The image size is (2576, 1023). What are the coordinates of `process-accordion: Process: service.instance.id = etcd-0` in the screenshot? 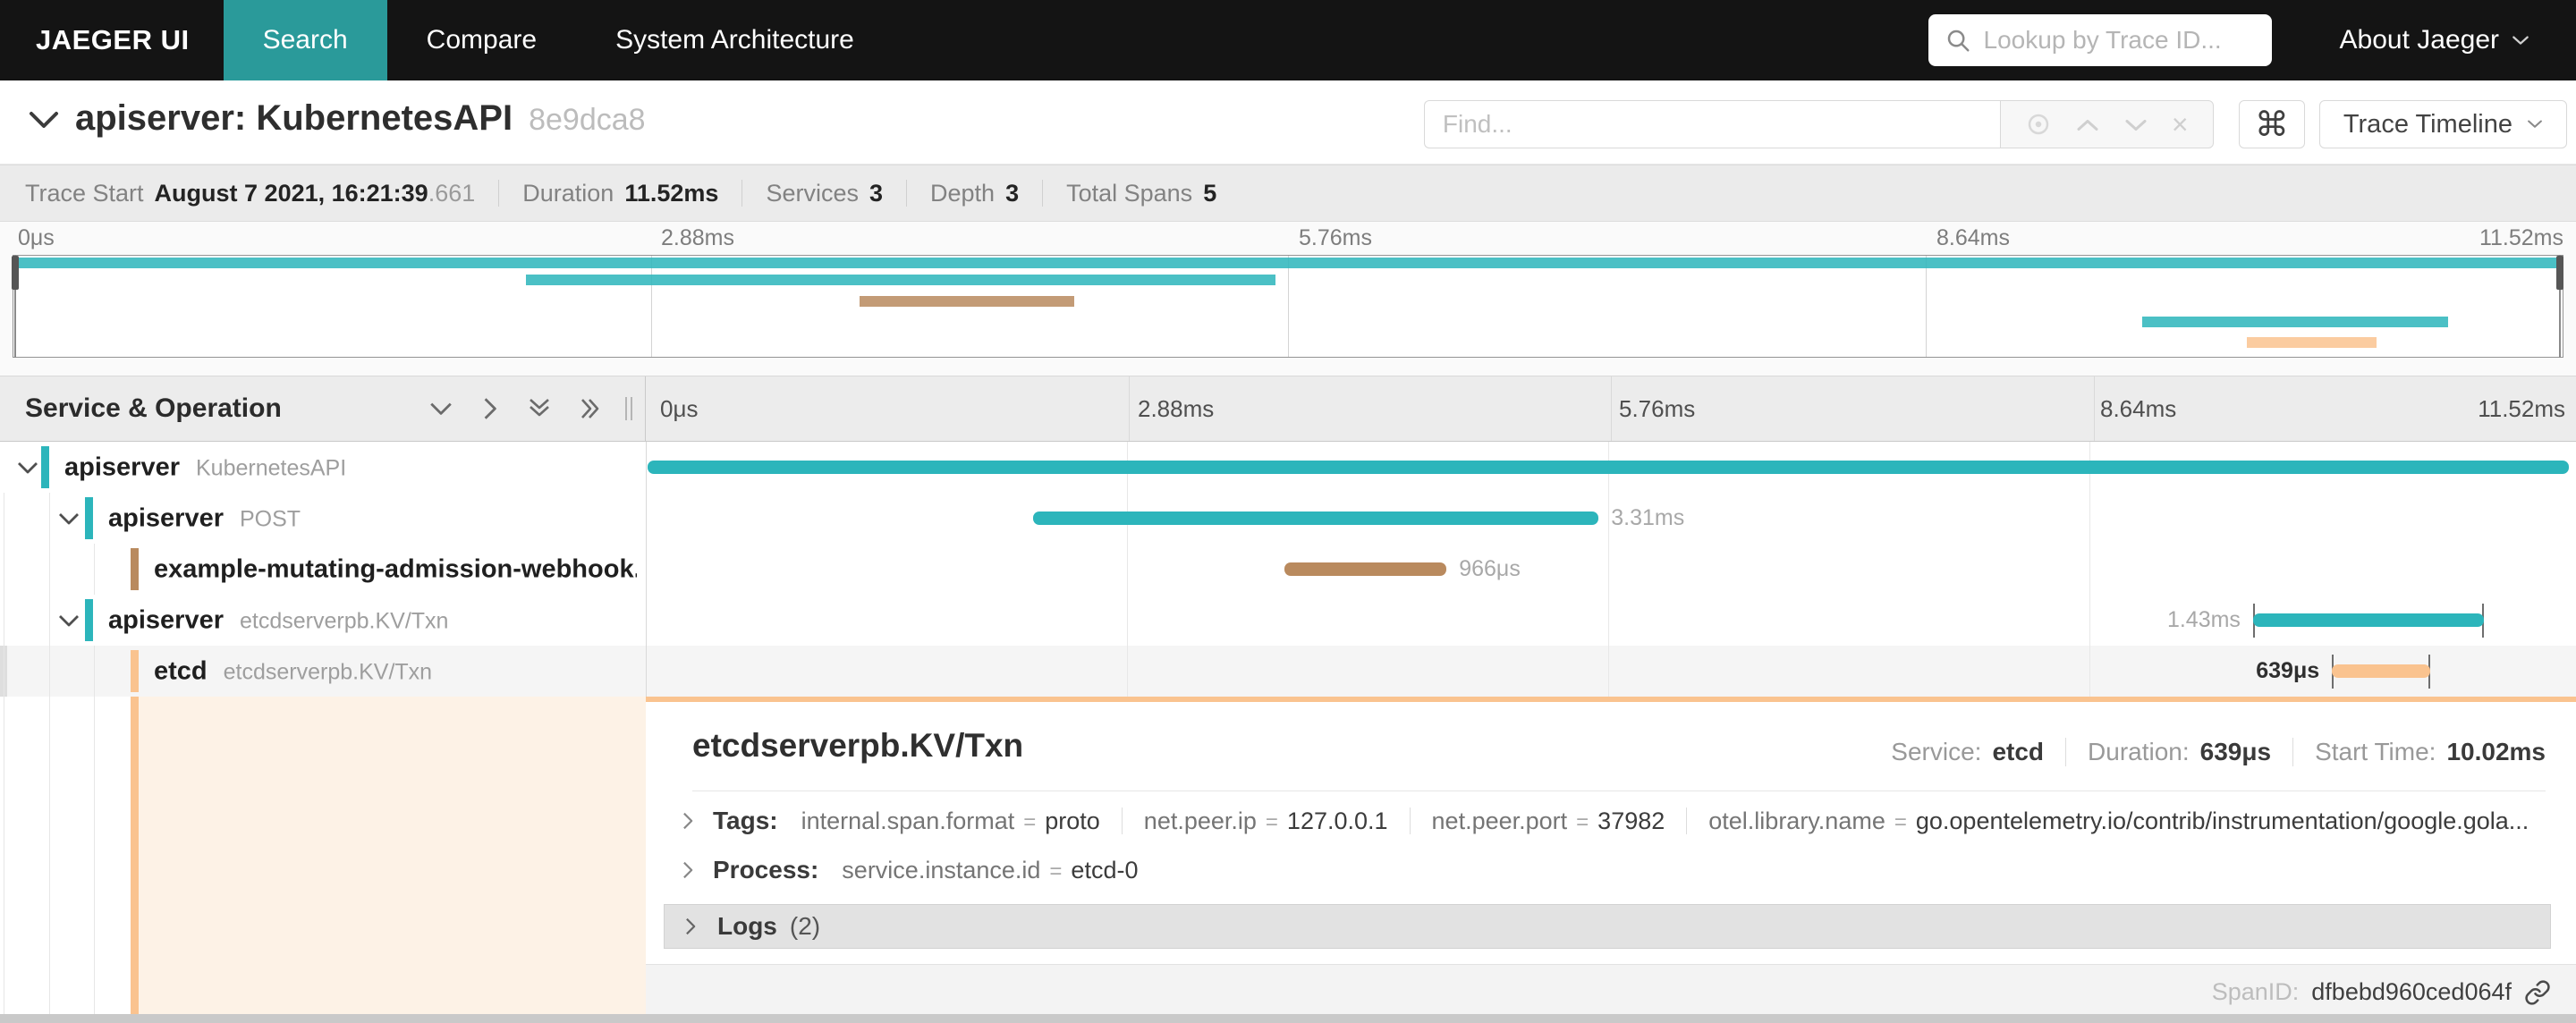 It's located at (910, 870).